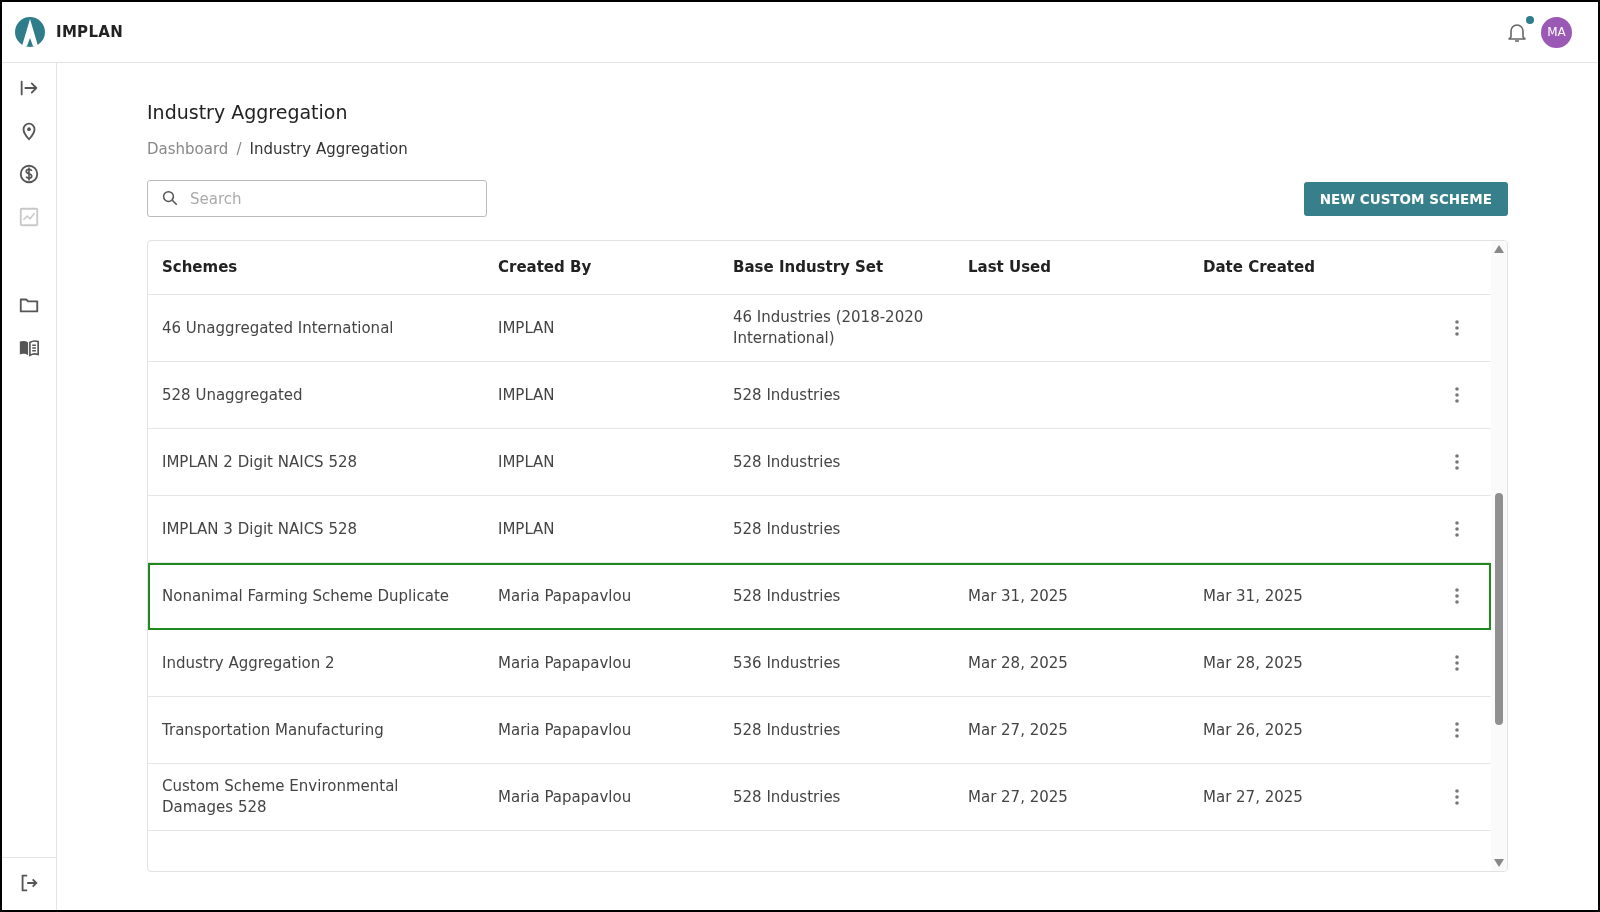  I want to click on table-cell-text: IMPLAN 2 Digit NAICS 528, so click(260, 462).